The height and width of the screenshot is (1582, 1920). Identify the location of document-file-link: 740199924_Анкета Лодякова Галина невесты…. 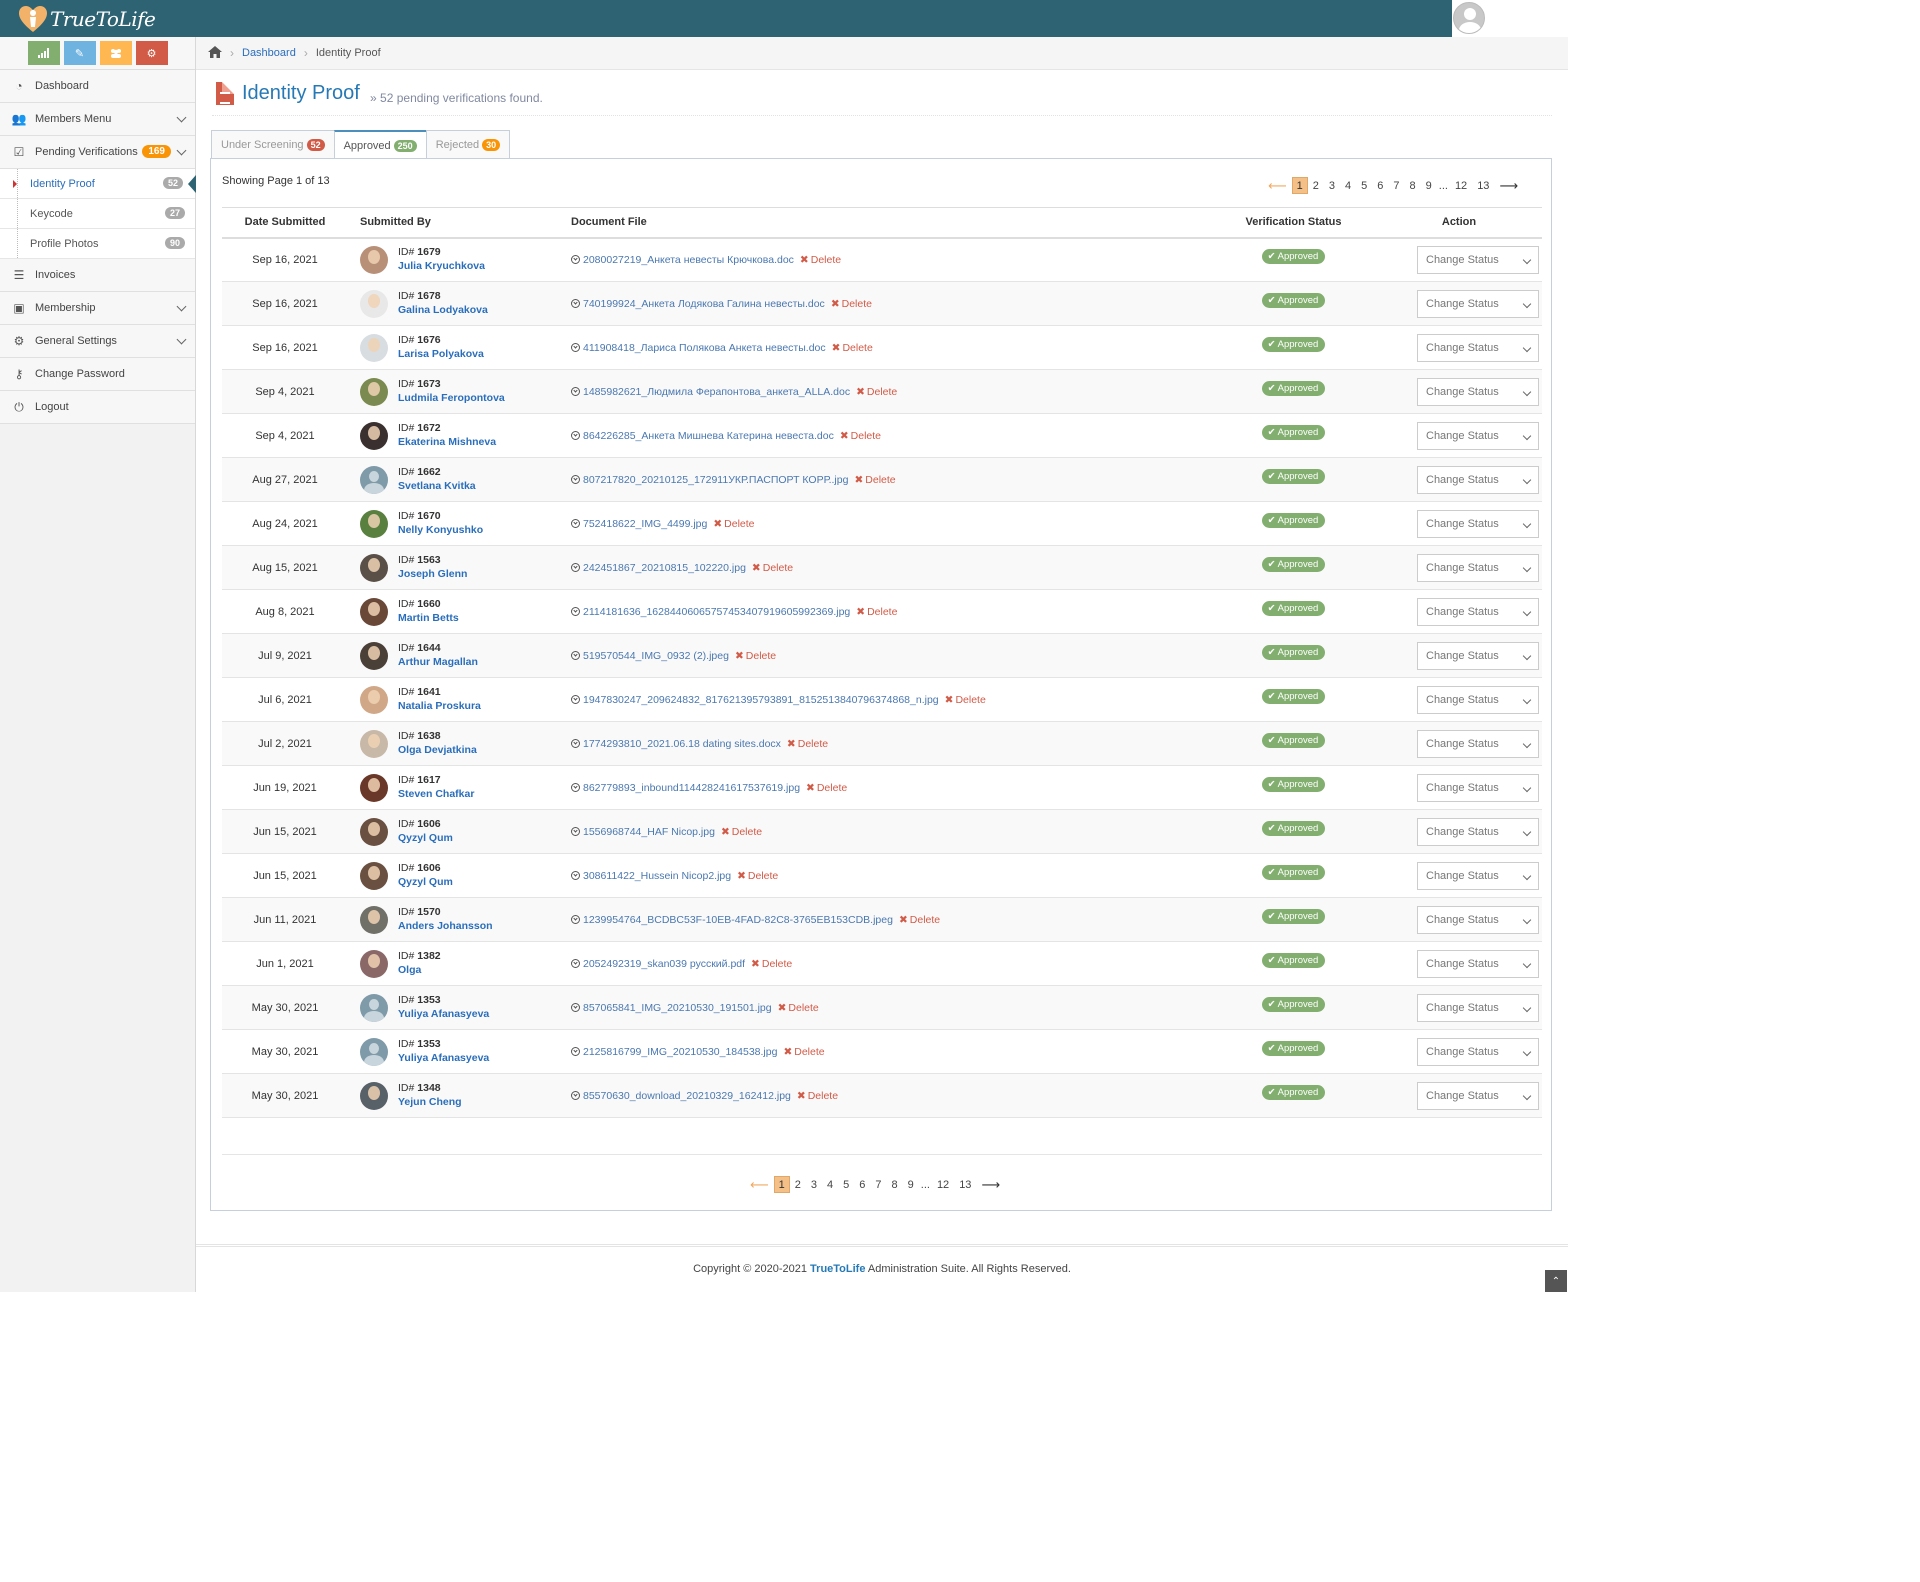
(704, 304).